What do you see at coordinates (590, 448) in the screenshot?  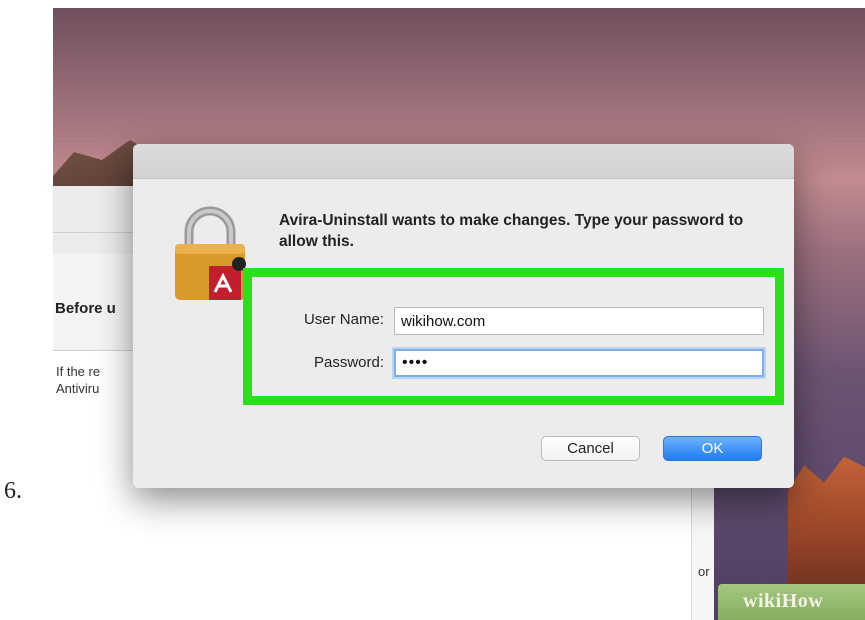 I see `cancel-button: Cancel` at bounding box center [590, 448].